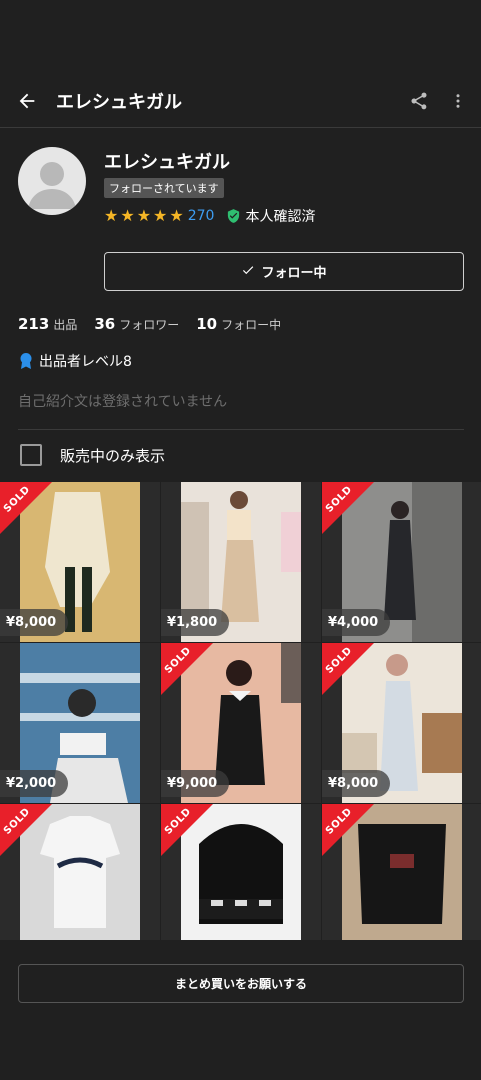  What do you see at coordinates (356, 622) in the screenshot?
I see `price-tag: ¥4,000` at bounding box center [356, 622].